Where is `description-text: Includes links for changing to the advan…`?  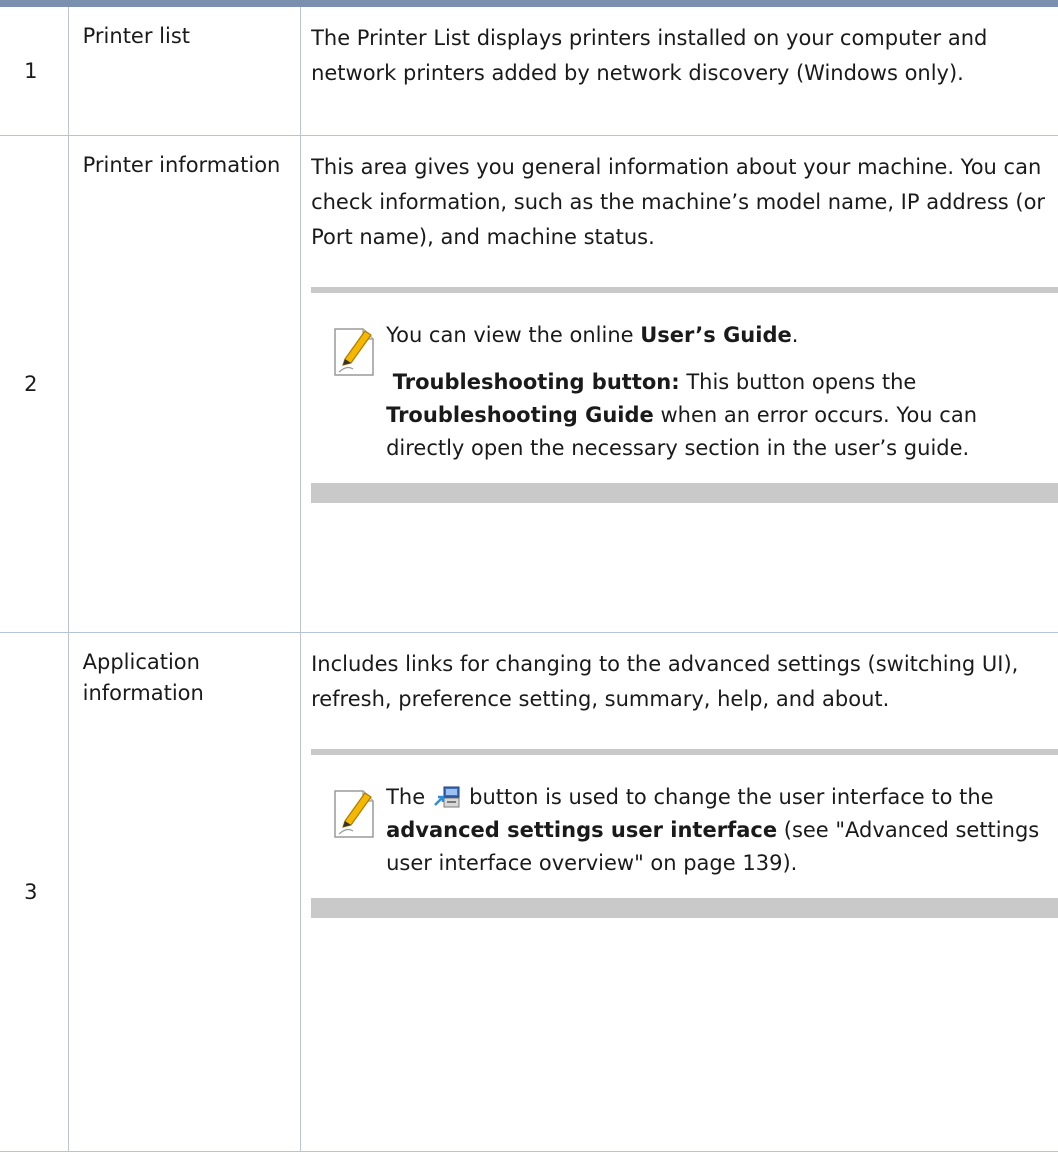 description-text: Includes links for changing to the advan… is located at coordinates (665, 681).